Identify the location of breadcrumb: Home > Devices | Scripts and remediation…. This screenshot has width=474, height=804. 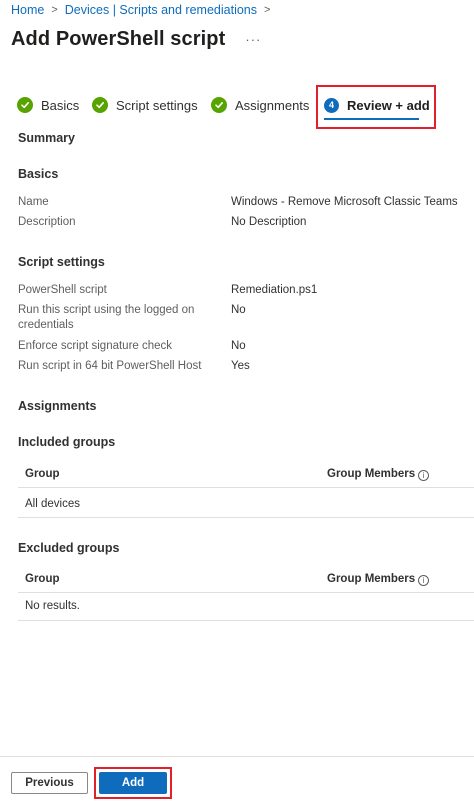
(144, 10).